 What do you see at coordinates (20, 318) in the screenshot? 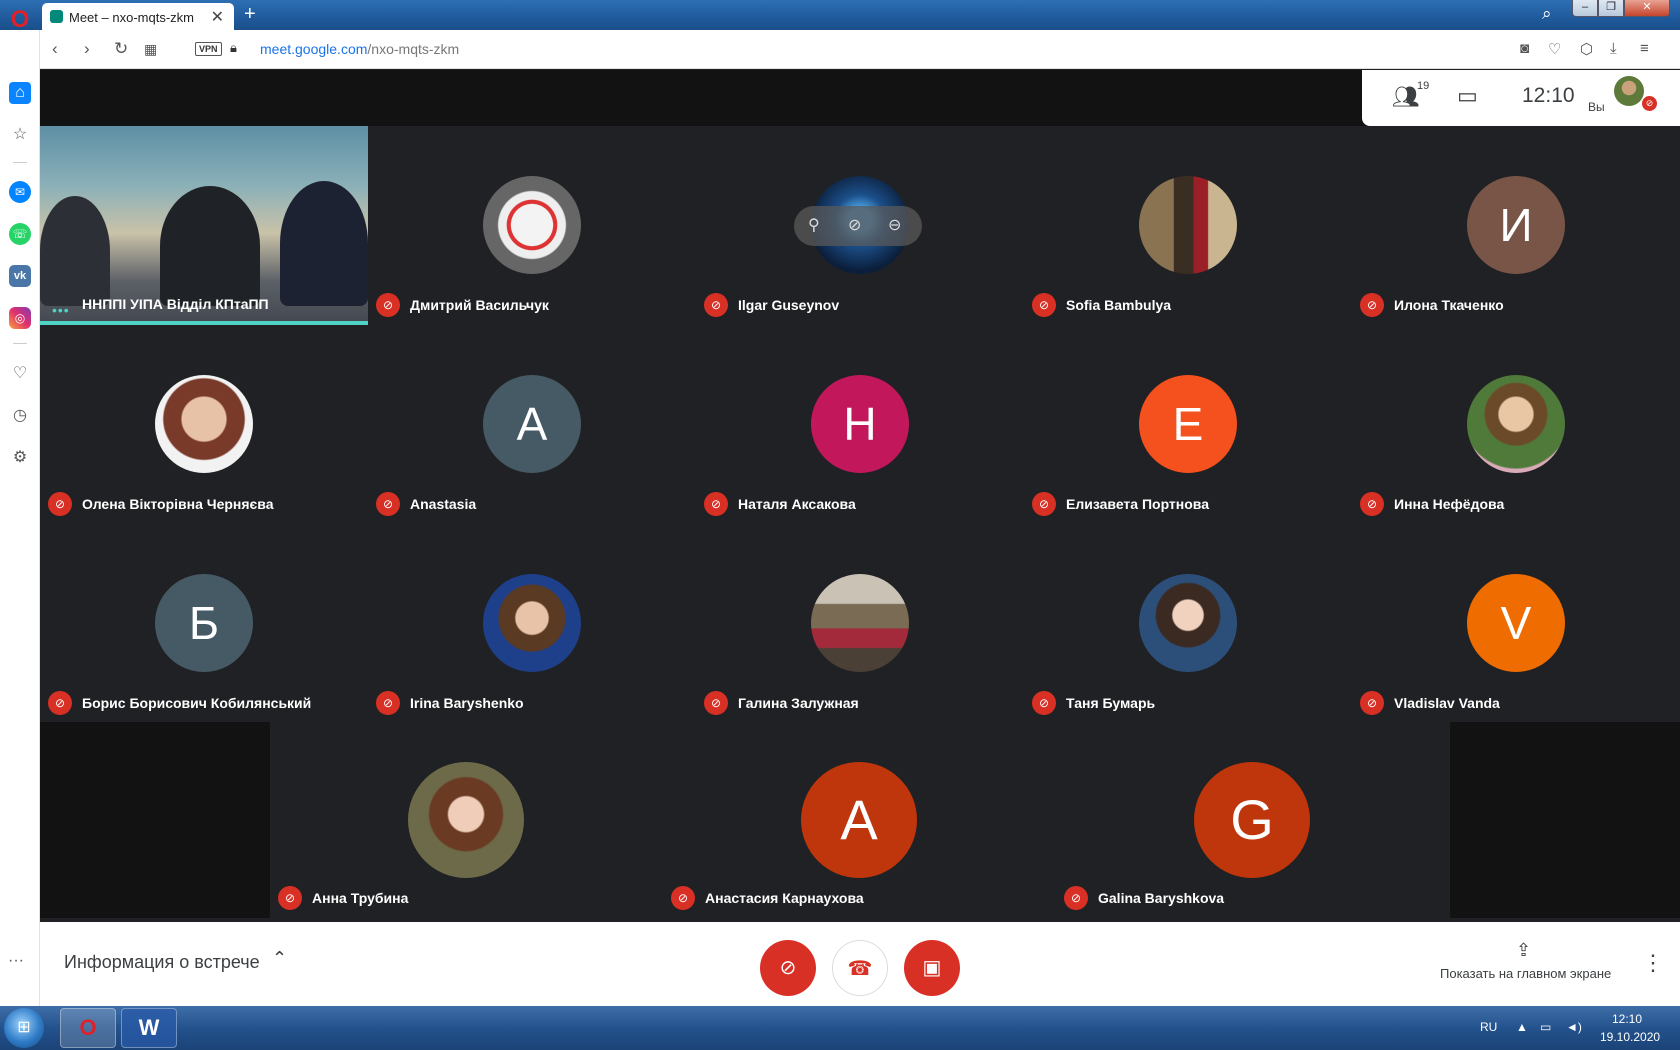
I see `instagram-icon: ◎` at bounding box center [20, 318].